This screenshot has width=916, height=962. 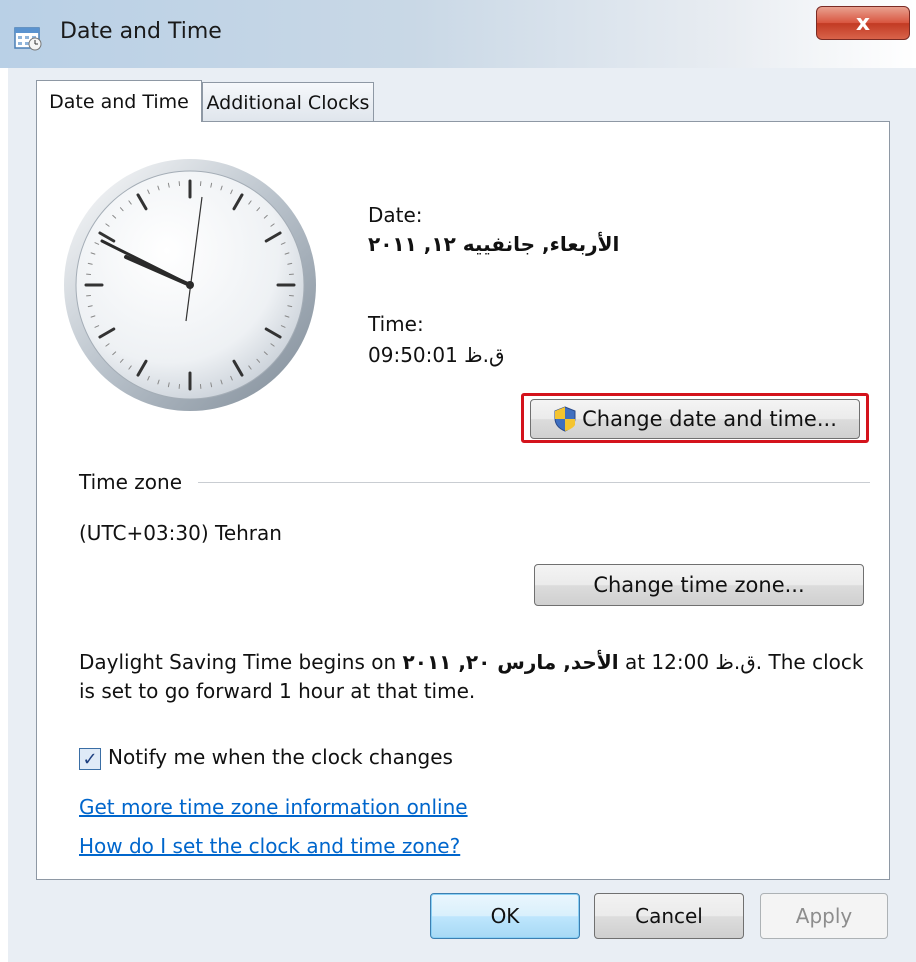 I want to click on more-time-zone-info-link: Get more time zone information online, so click(x=273, y=807).